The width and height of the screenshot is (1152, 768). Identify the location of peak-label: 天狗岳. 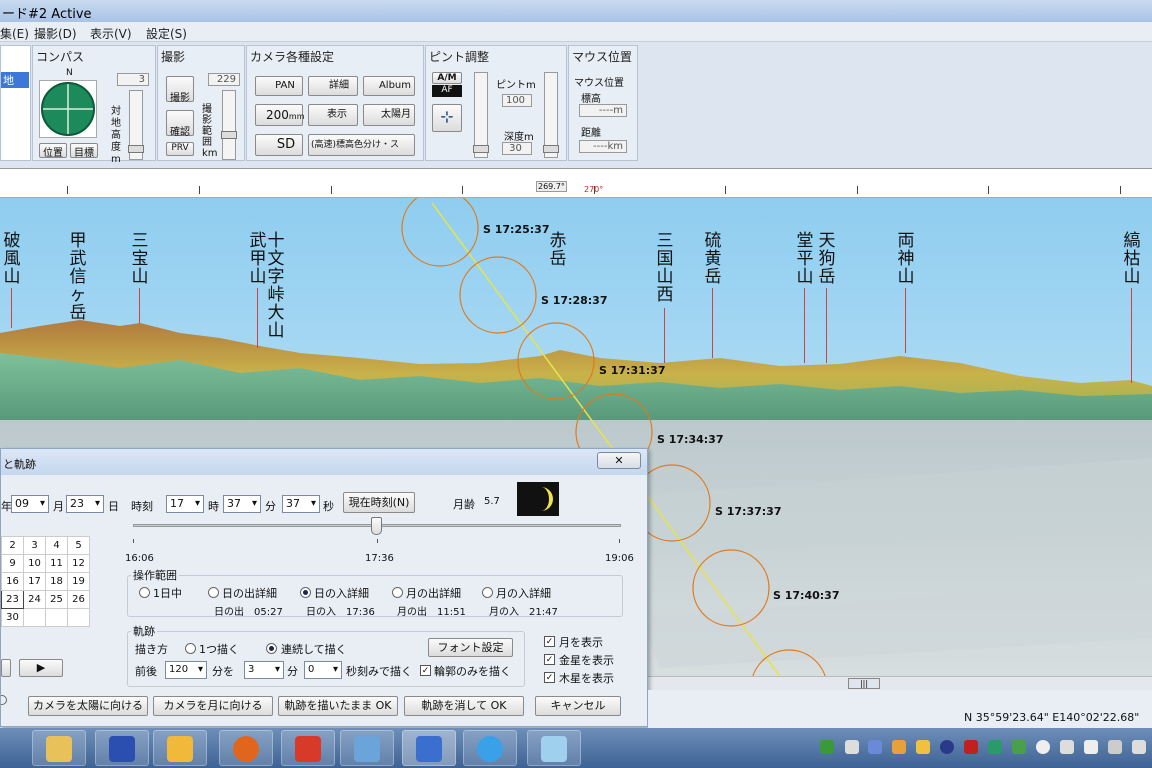
(827, 259).